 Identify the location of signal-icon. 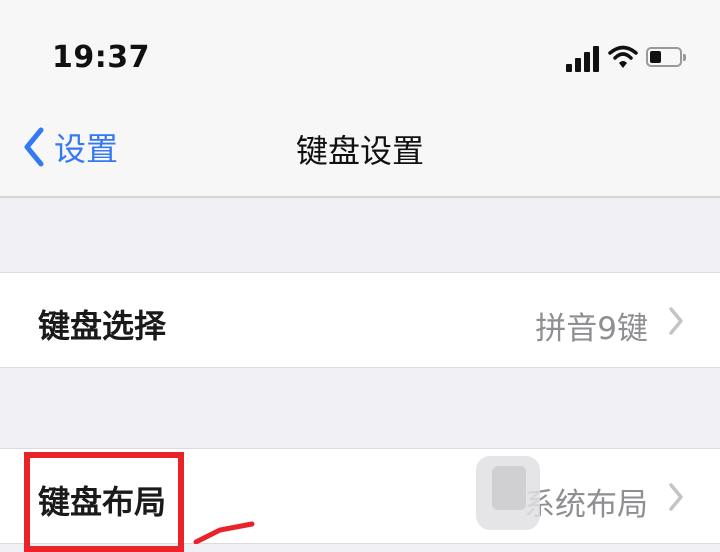
(583, 58).